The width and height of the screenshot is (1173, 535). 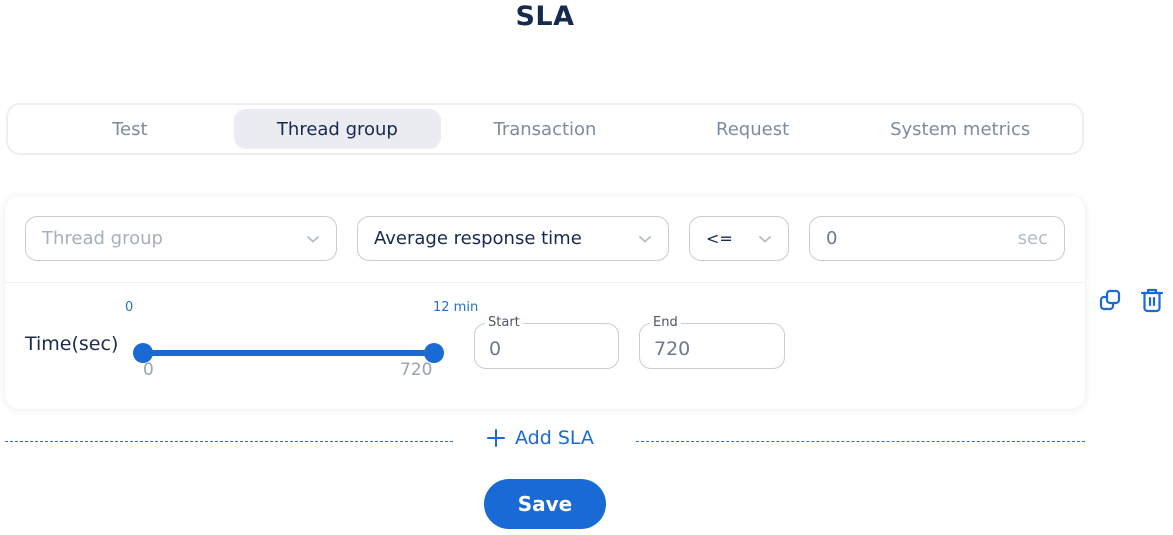 I want to click on slider-max-bottom-label: 720, so click(x=416, y=370).